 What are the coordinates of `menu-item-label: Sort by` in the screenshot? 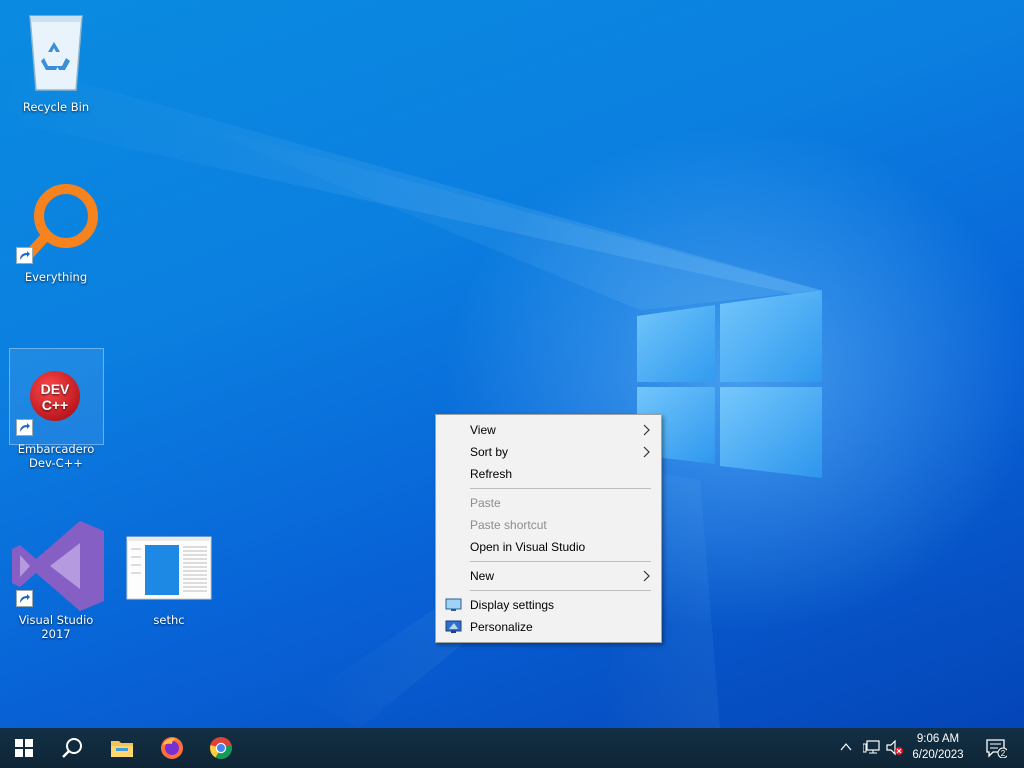 It's located at (489, 452).